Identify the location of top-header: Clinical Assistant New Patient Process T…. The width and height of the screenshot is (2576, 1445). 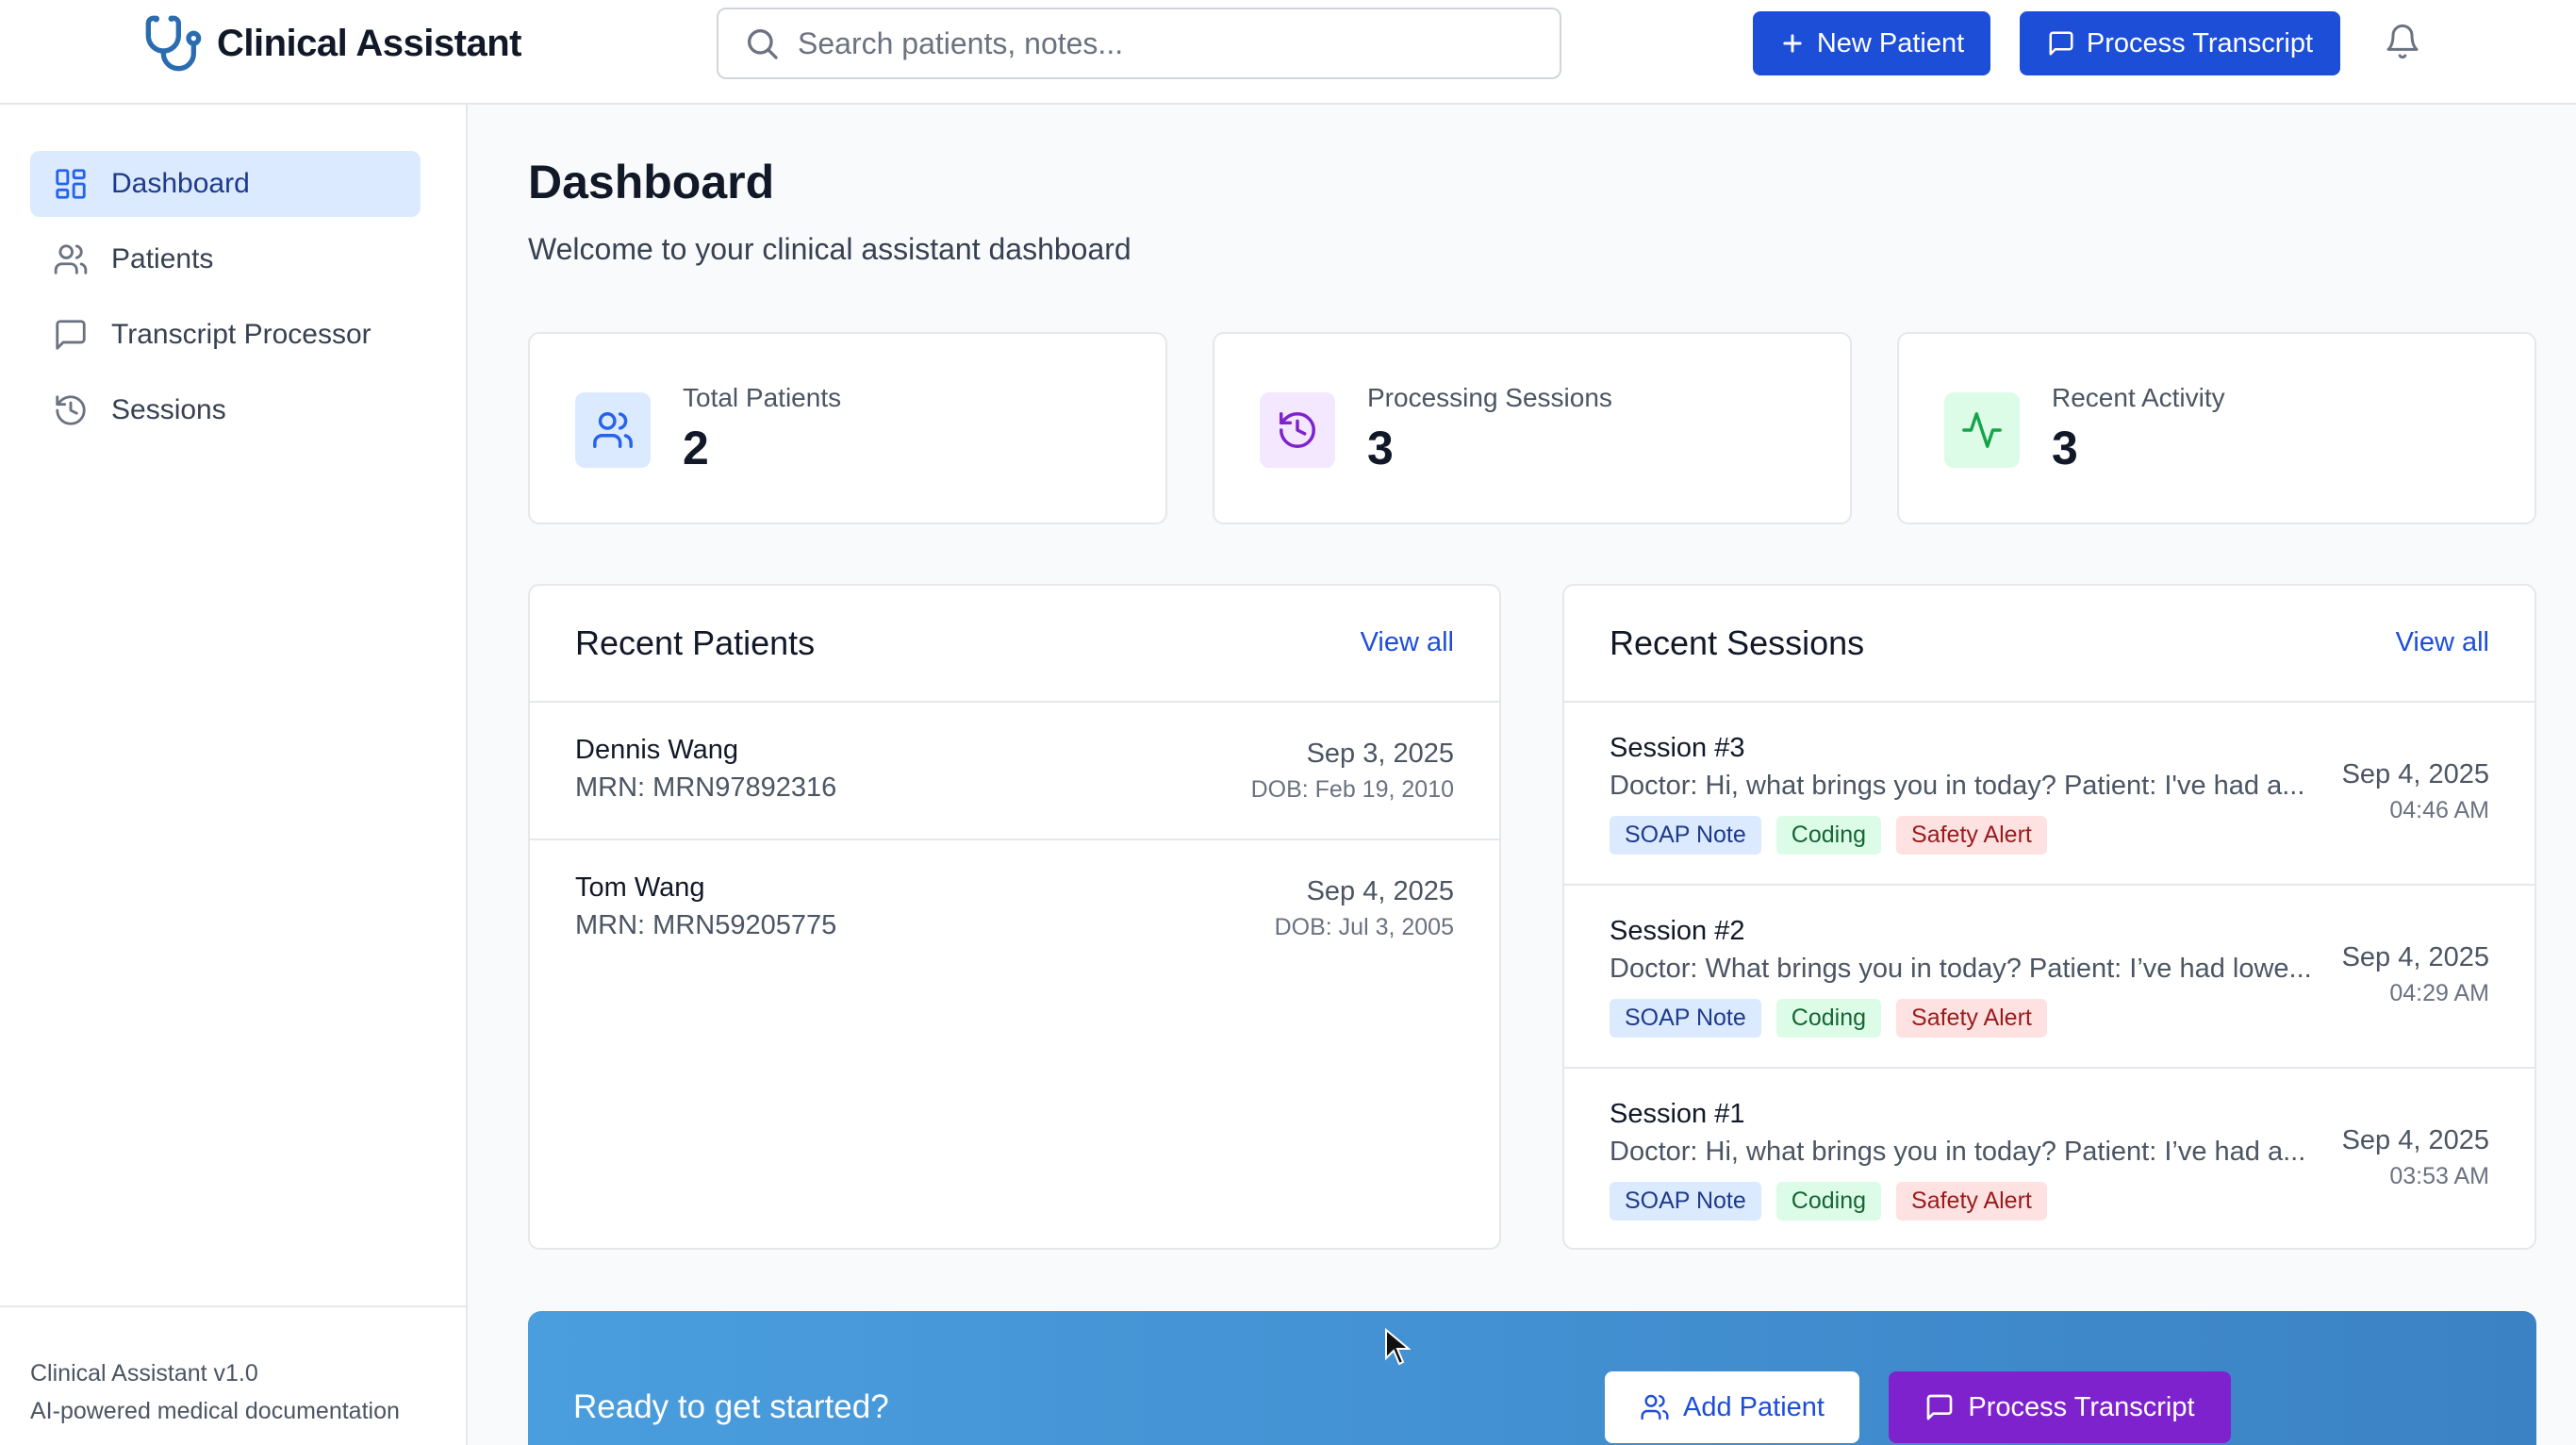
(1288, 52).